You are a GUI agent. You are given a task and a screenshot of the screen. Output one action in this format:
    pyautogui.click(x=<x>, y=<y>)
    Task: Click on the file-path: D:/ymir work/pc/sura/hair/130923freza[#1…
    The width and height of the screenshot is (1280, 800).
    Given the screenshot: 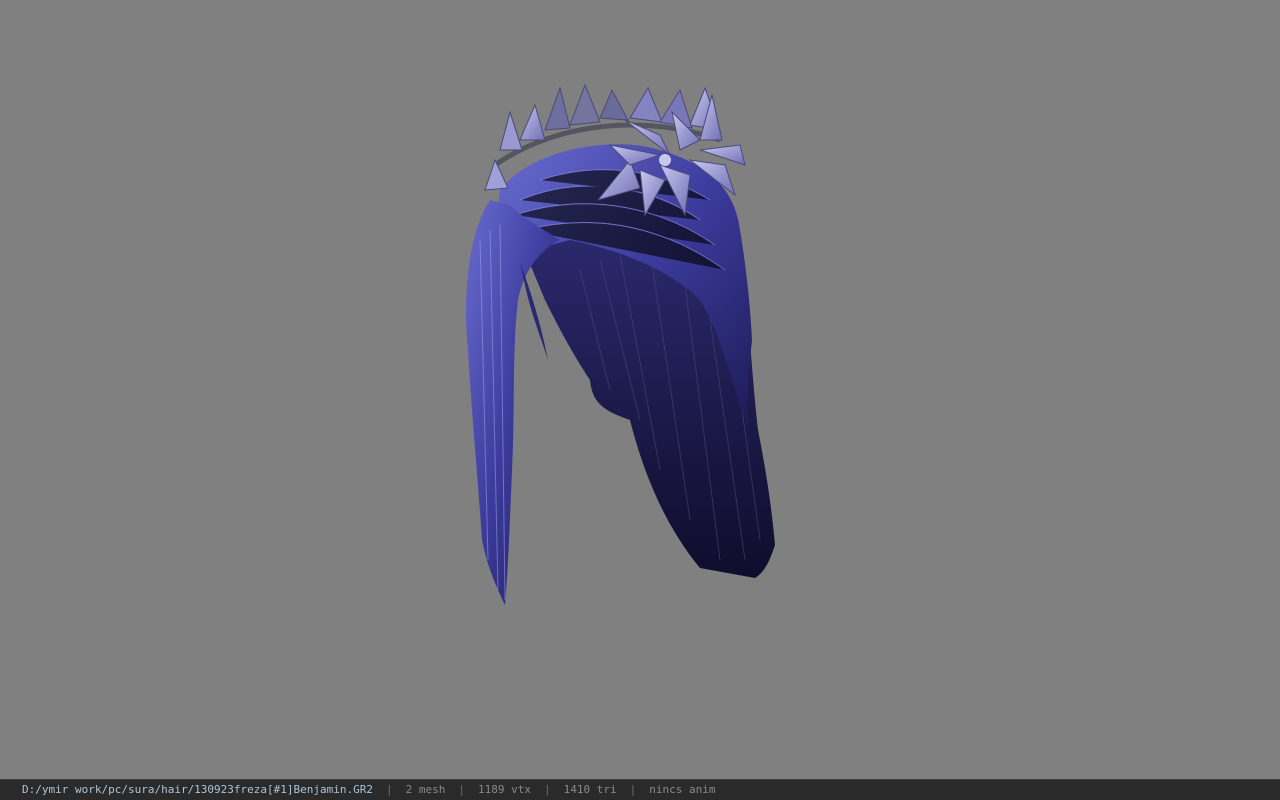 What is the action you would take?
    pyautogui.click(x=197, y=789)
    